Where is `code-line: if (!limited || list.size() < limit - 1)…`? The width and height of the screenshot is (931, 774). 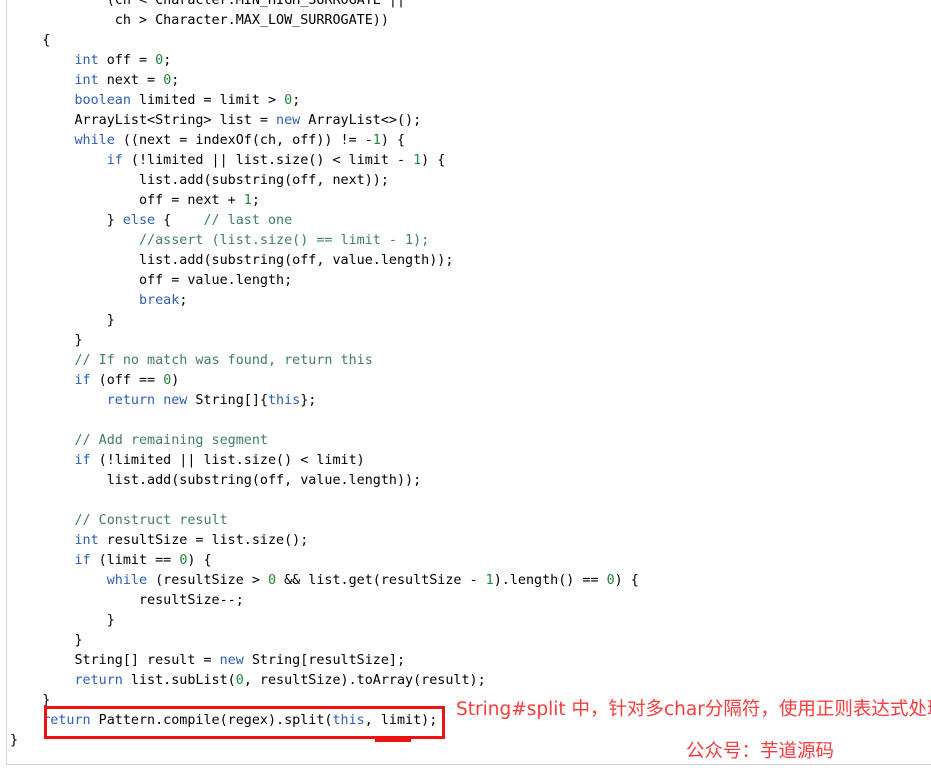 code-line: if (!limited || list.size() < limit - 1)… is located at coordinates (276, 160).